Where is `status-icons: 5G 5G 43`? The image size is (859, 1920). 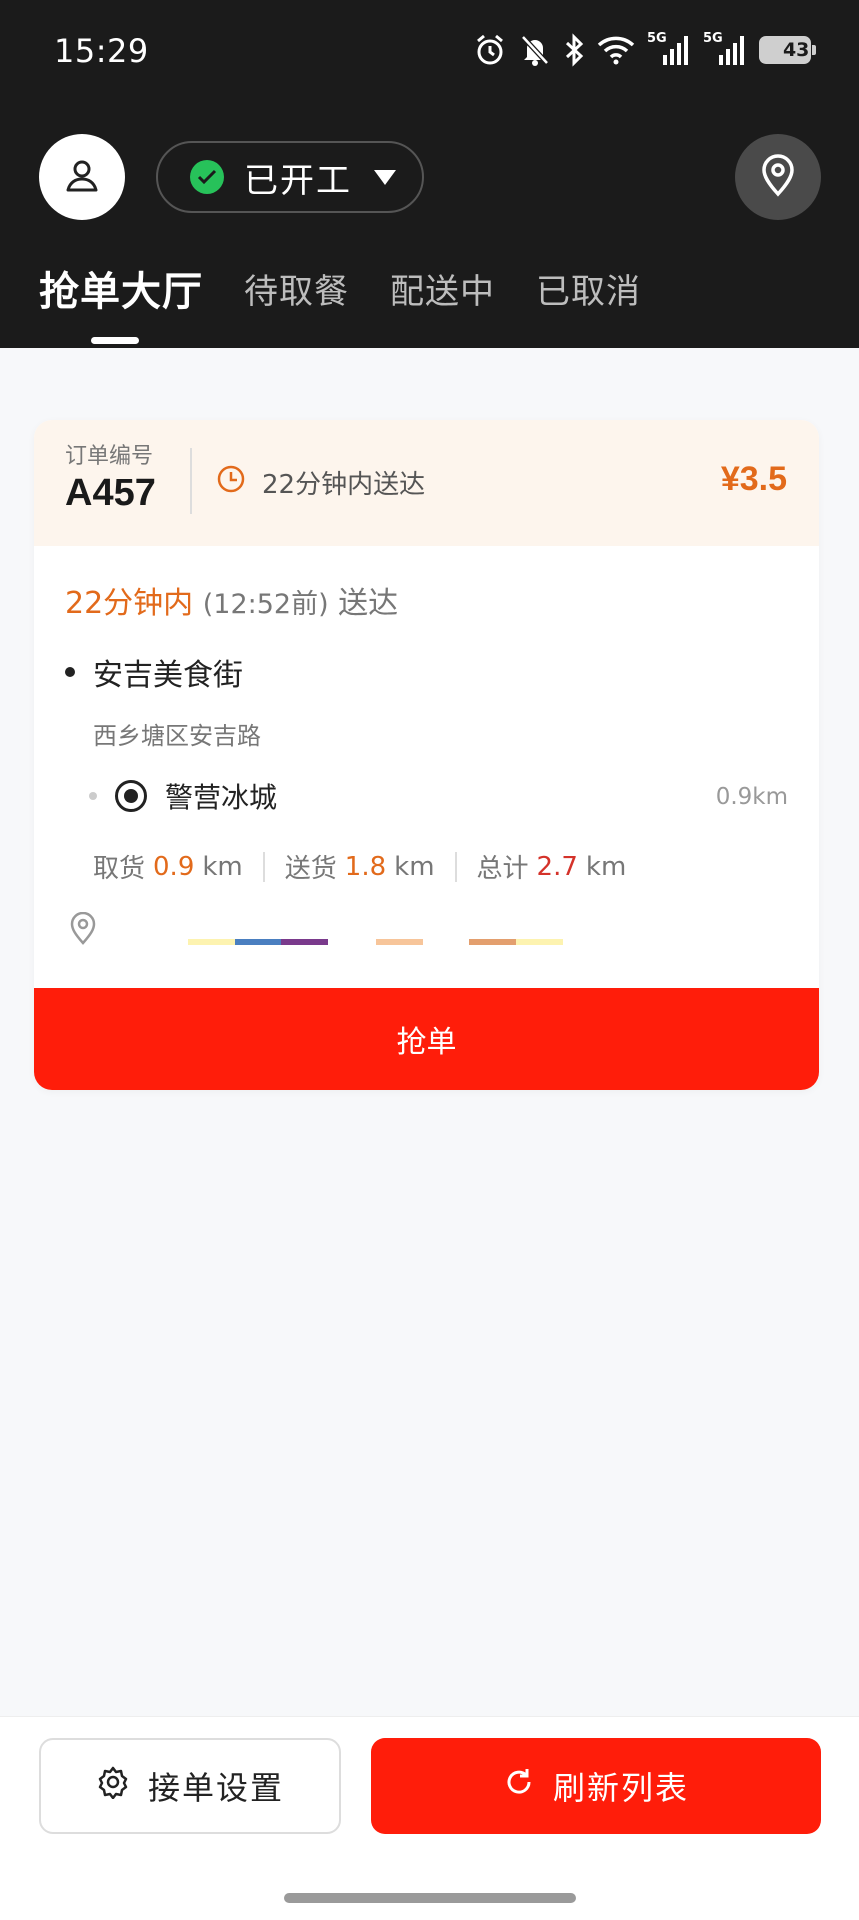 status-icons: 5G 5G 43 is located at coordinates (644, 50).